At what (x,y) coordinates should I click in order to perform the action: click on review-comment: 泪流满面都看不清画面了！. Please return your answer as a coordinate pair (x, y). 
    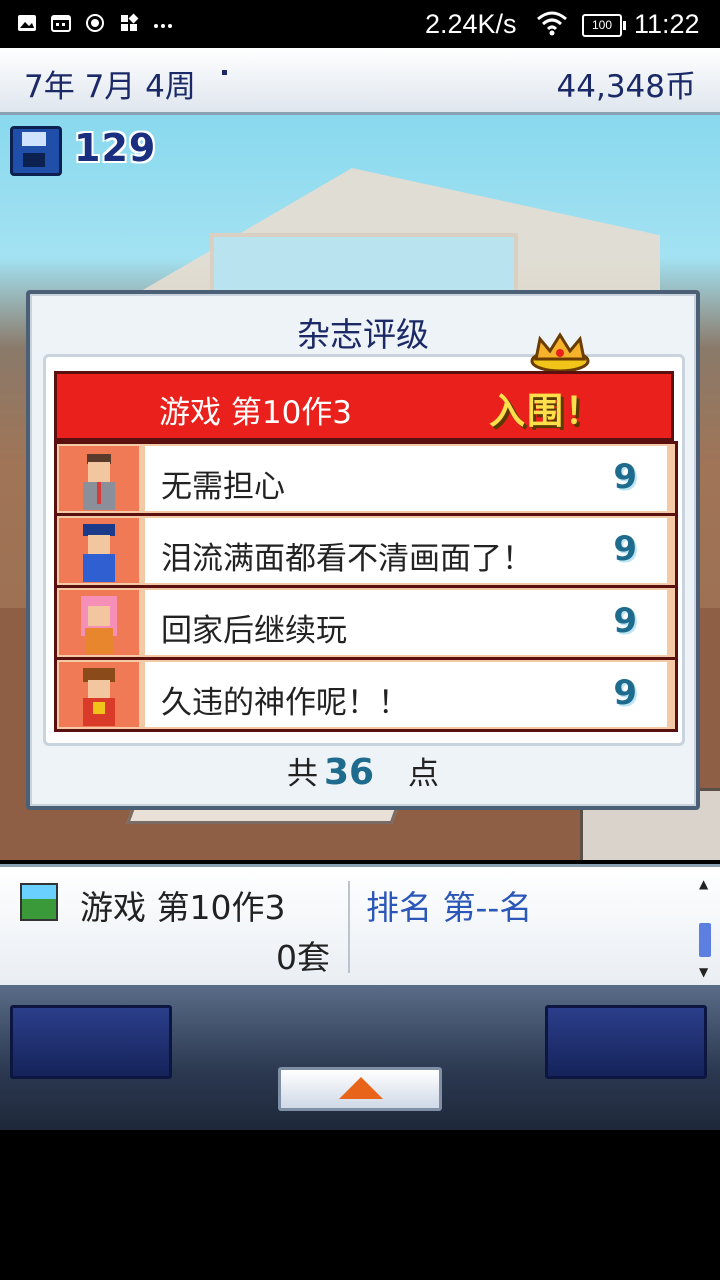
    Looking at the image, I should click on (347, 559).